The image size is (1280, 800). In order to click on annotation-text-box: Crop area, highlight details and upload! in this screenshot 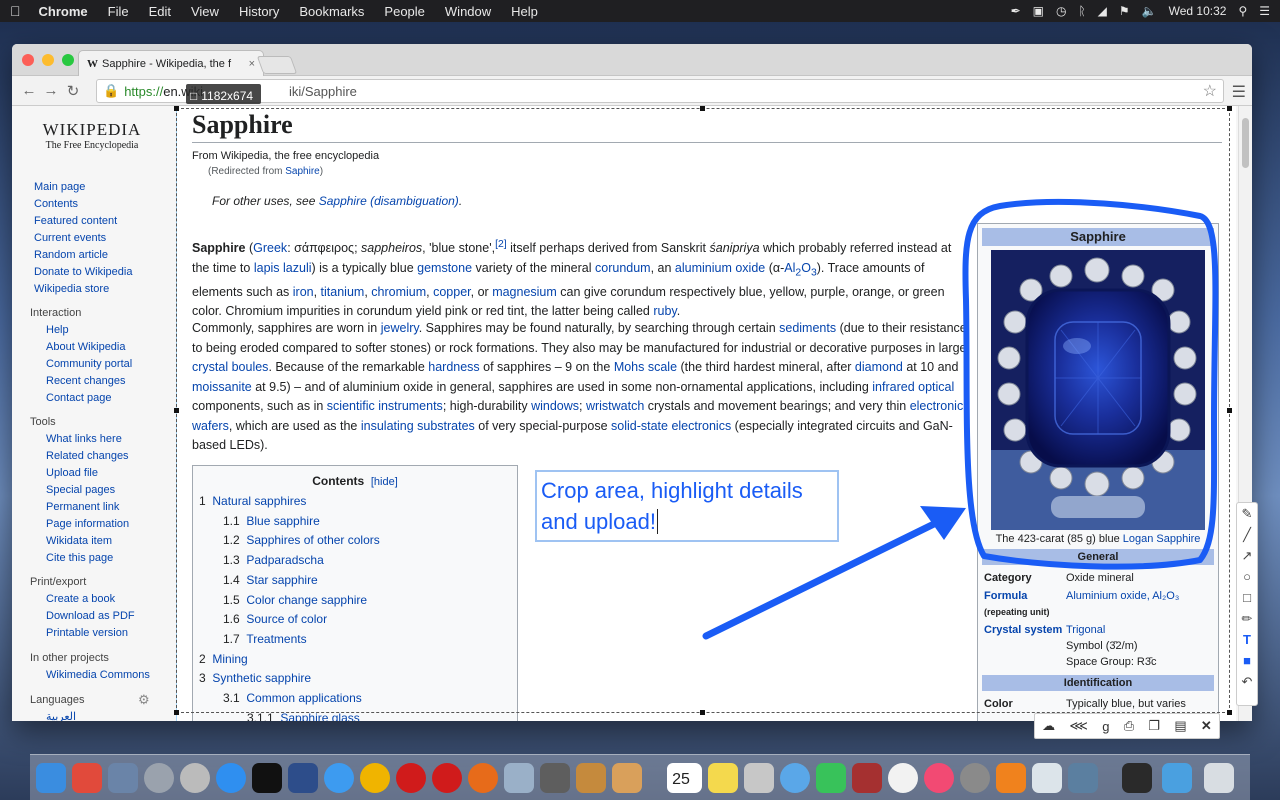, I will do `click(687, 506)`.